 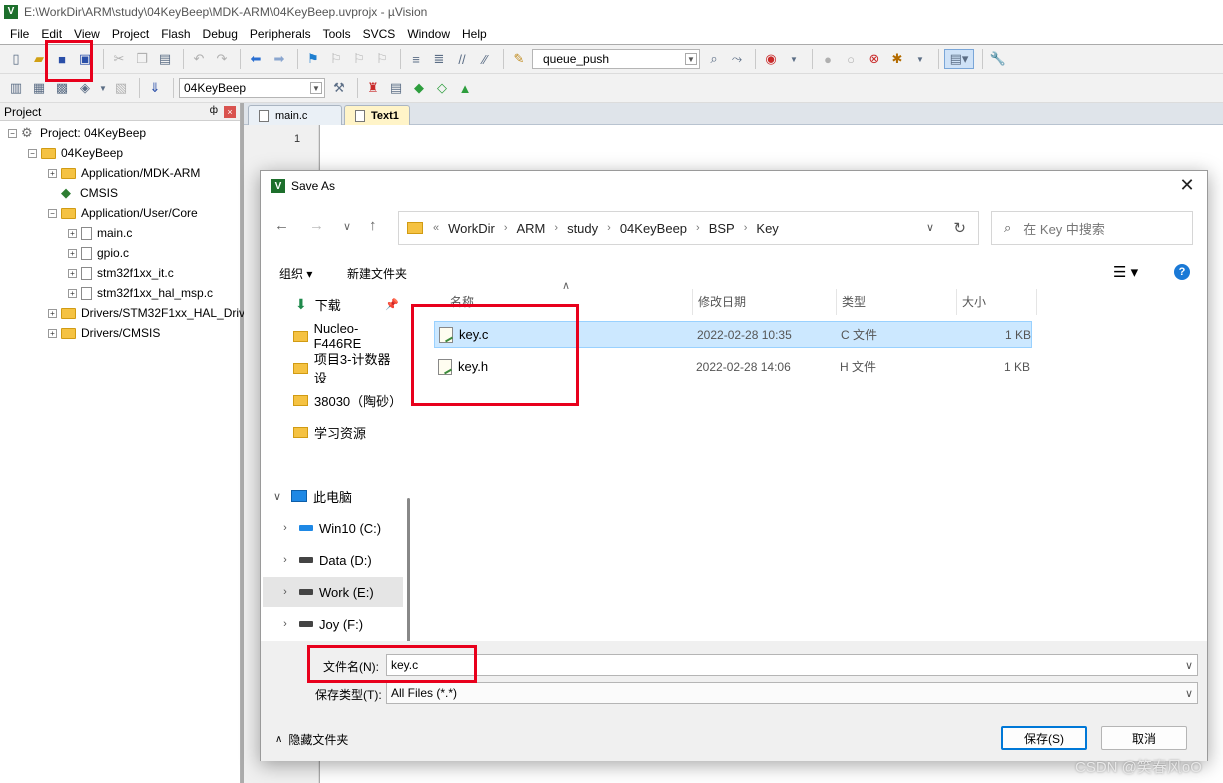 What do you see at coordinates (396, 88) in the screenshot?
I see `select-packs-icon: ▤` at bounding box center [396, 88].